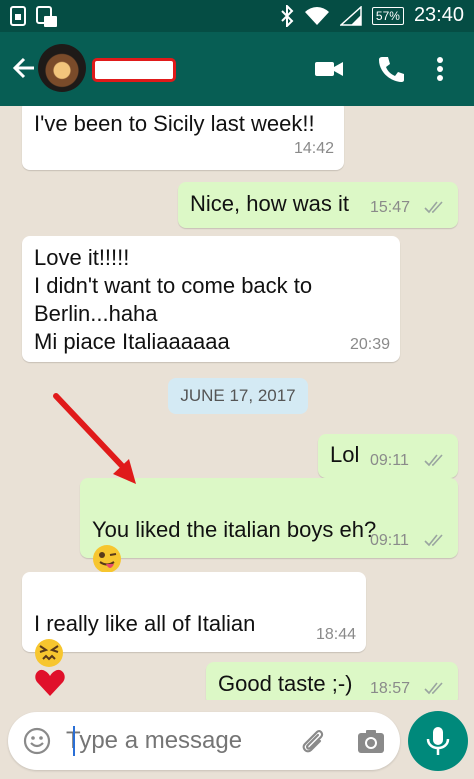 Image resolution: width=474 pixels, height=779 pixels. Describe the element at coordinates (287, 15) in the screenshot. I see `bluetooth-icon` at that location.